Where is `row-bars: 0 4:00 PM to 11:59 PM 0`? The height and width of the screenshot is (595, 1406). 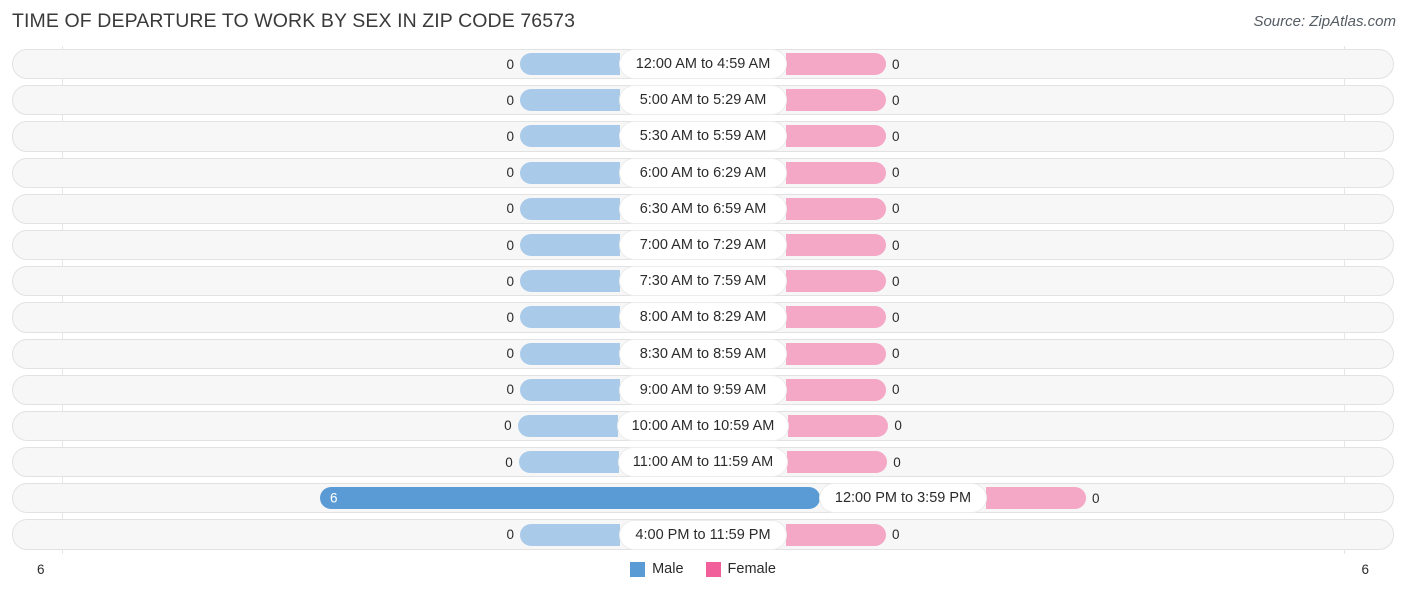
row-bars: 0 4:00 PM to 11:59 PM 0 is located at coordinates (703, 534).